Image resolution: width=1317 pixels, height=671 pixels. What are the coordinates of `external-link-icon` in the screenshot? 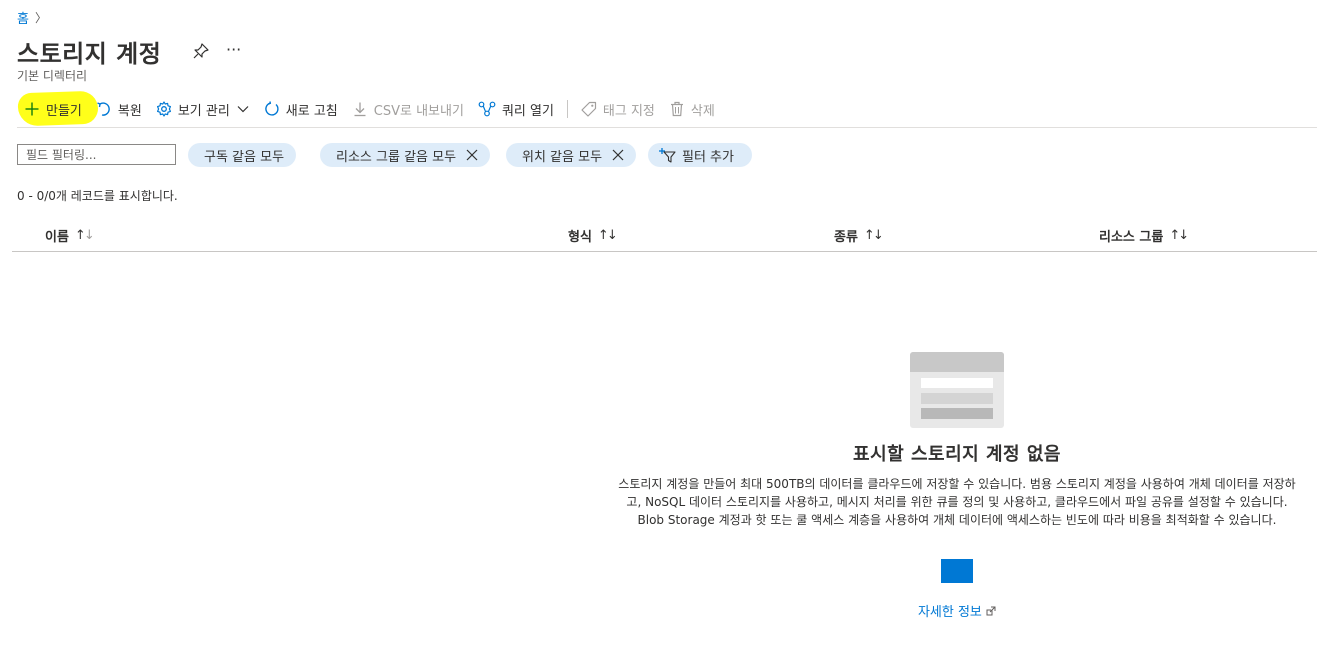 It's located at (991, 611).